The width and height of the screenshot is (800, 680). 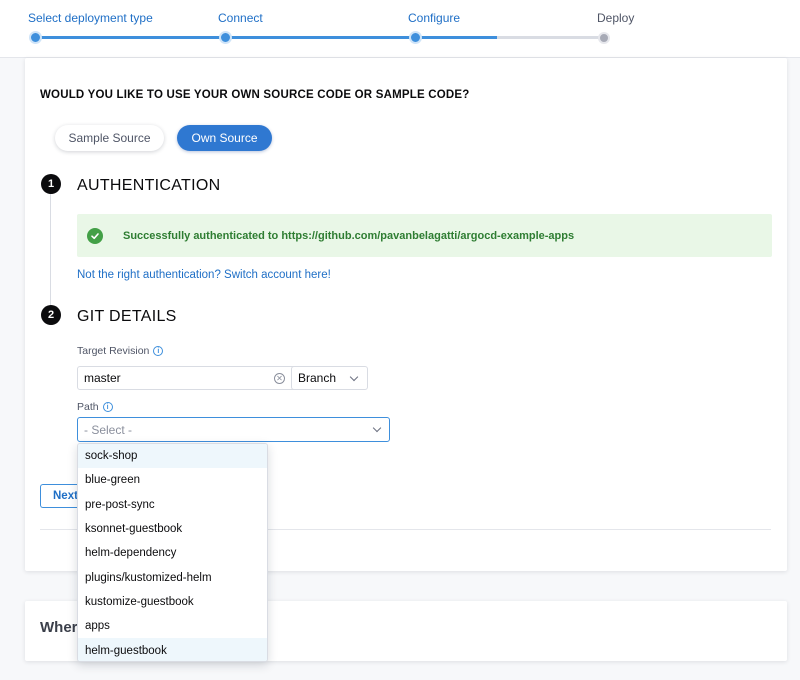 I want to click on step-node-connect, so click(x=225, y=37).